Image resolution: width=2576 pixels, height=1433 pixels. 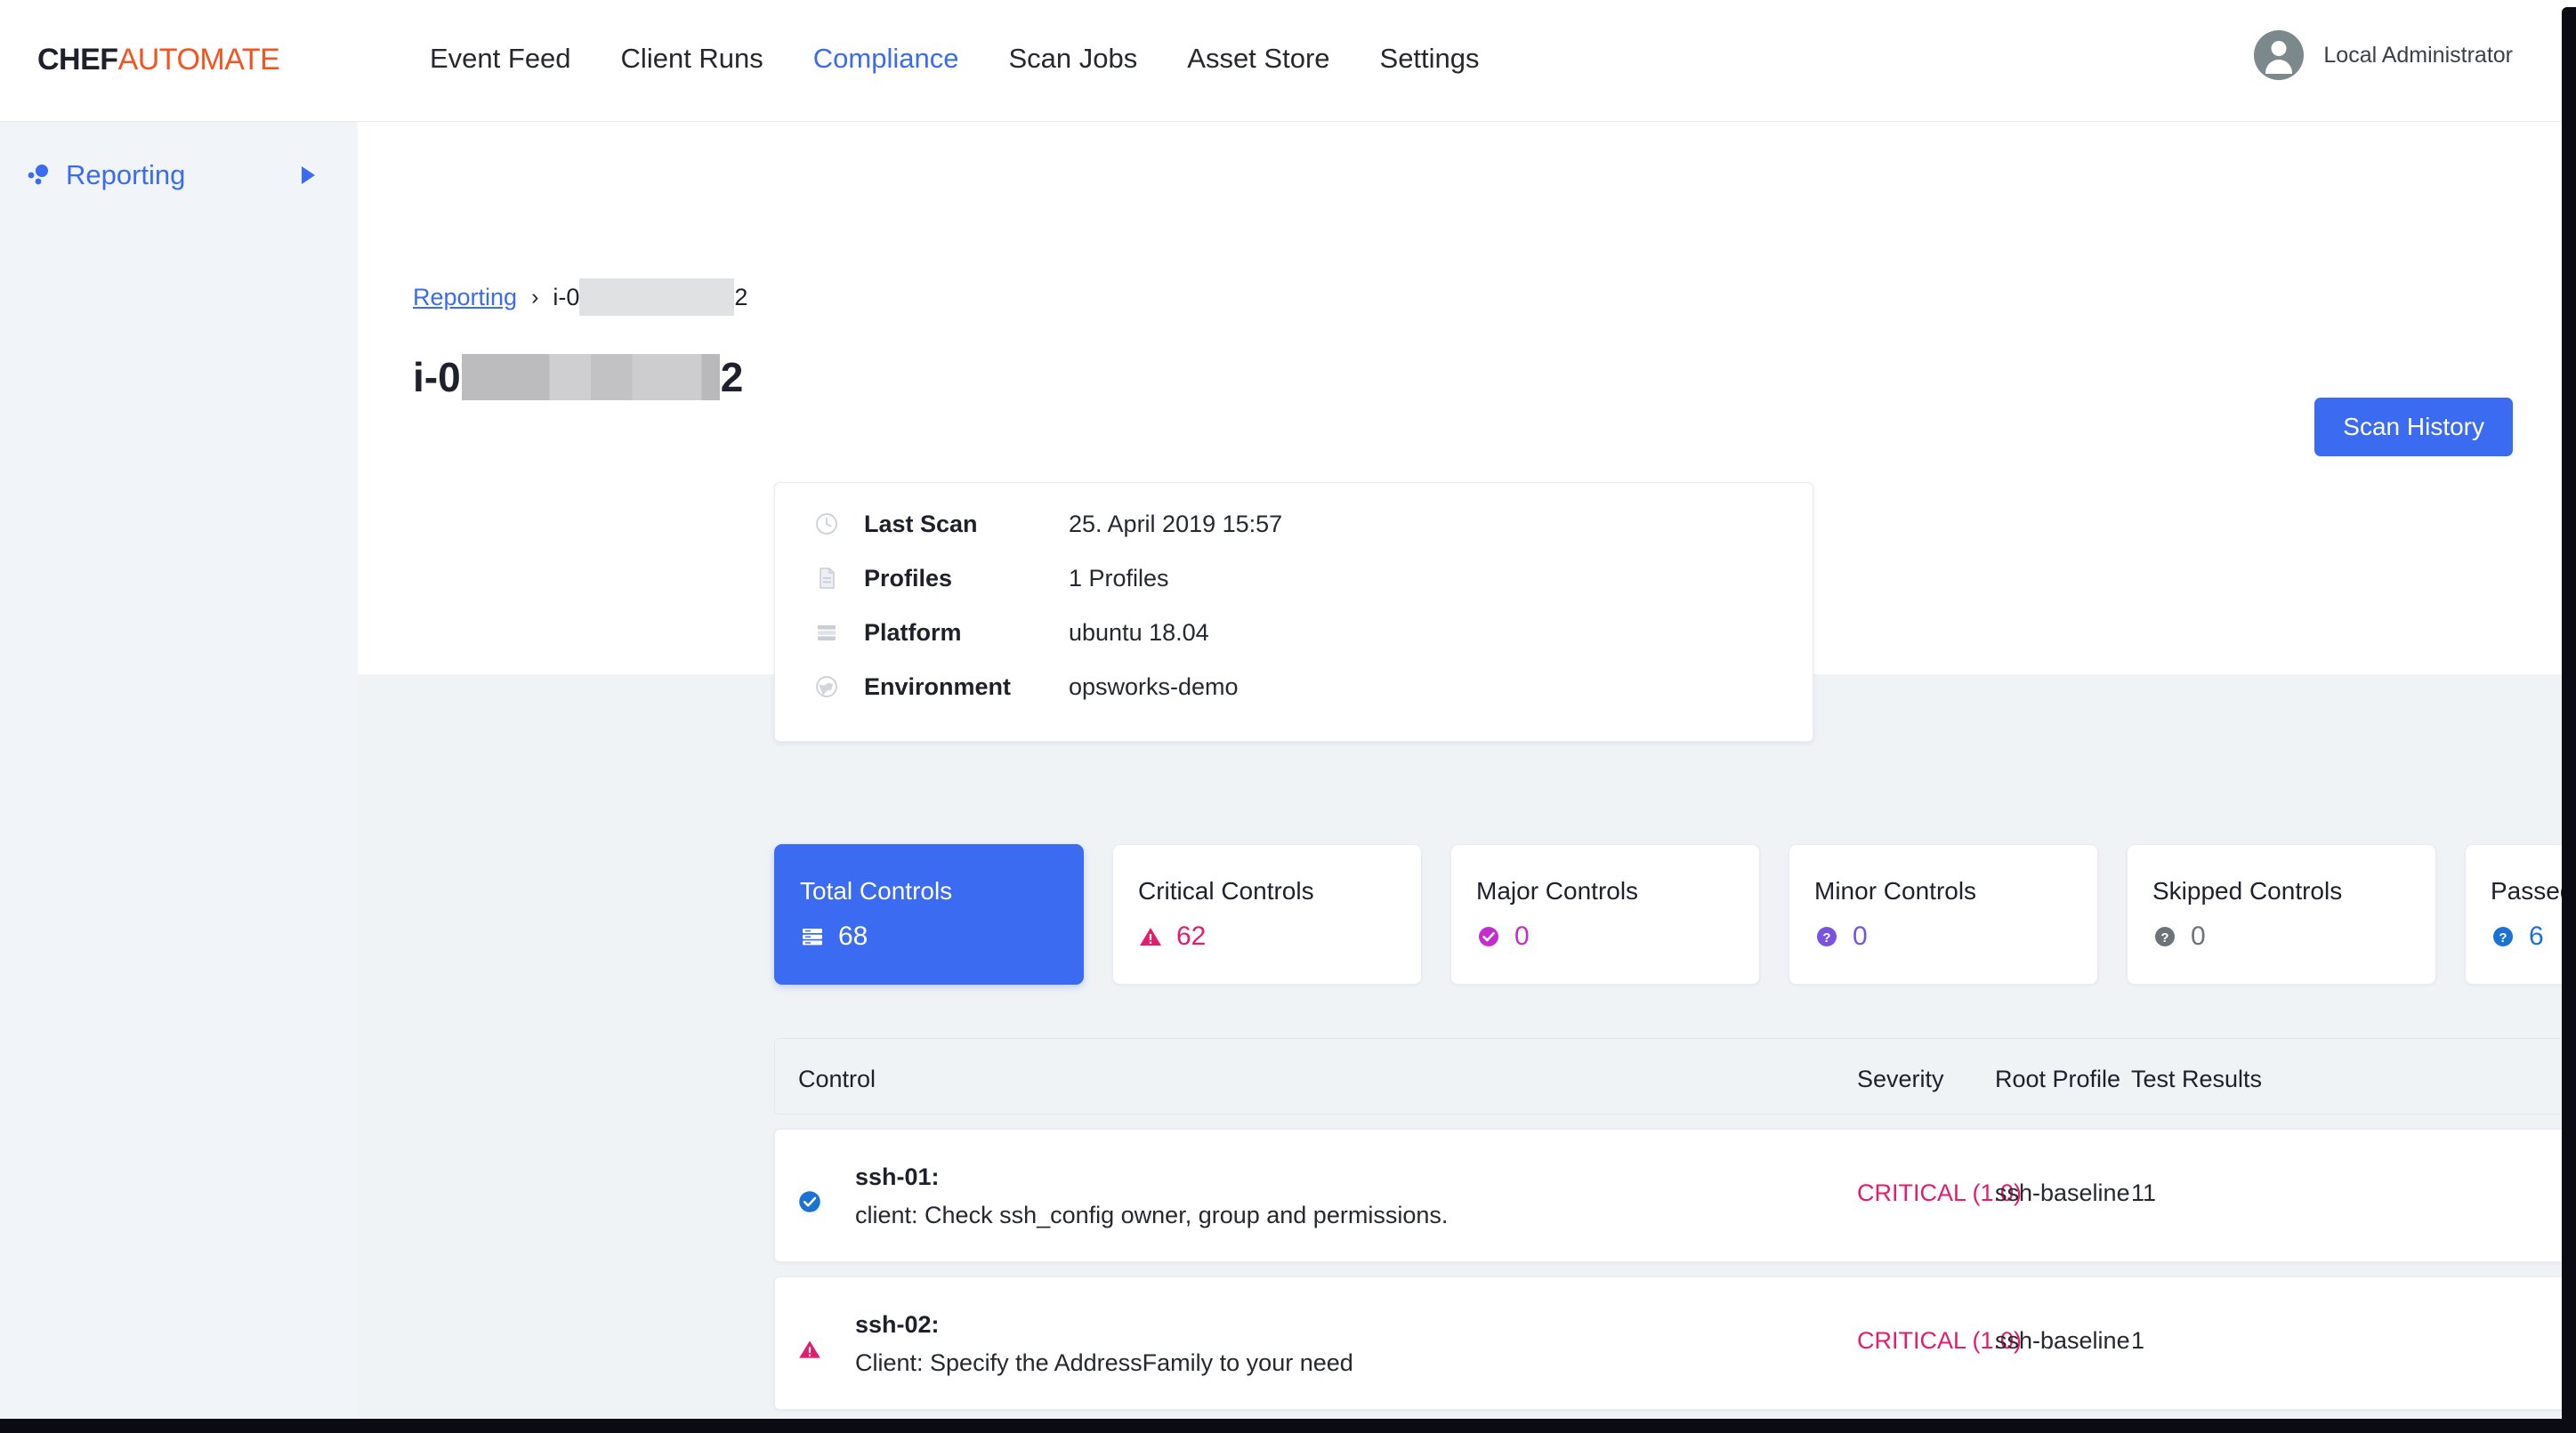 I want to click on info-label-profiles: Profiles, so click(x=908, y=578).